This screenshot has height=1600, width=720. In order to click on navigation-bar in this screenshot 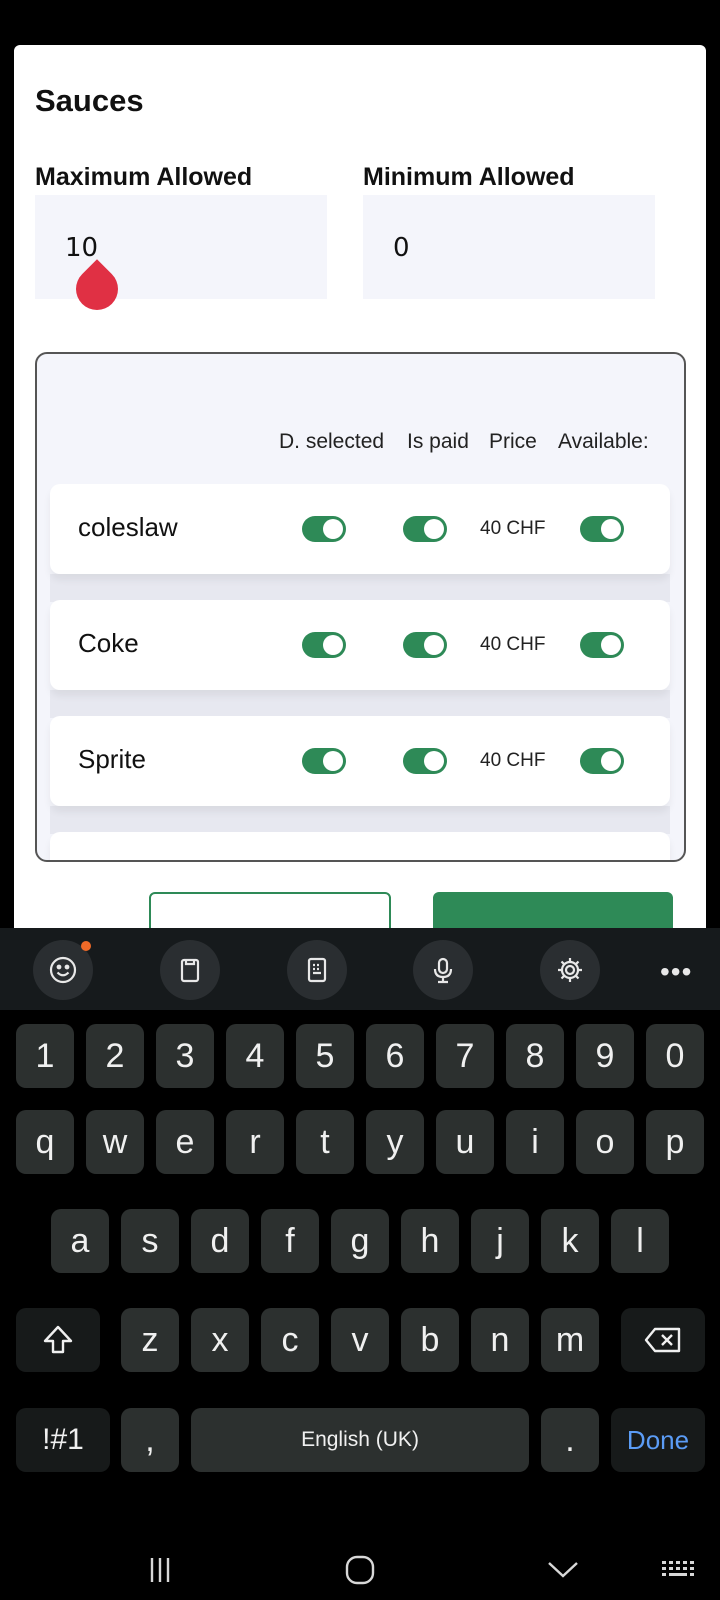, I will do `click(360, 1570)`.